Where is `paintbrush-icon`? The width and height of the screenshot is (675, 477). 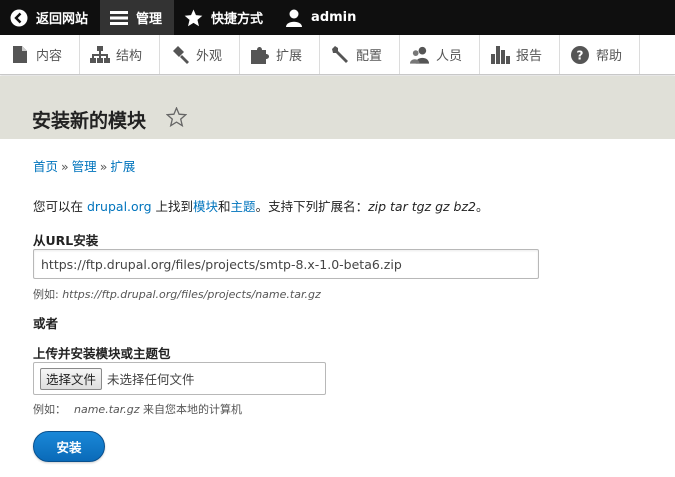 paintbrush-icon is located at coordinates (180, 55).